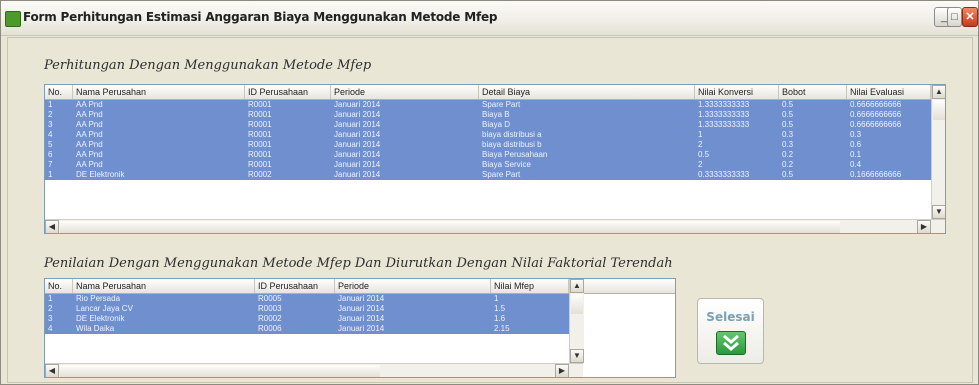 The height and width of the screenshot is (385, 979). What do you see at coordinates (52, 226) in the screenshot?
I see `grid1-scroll-left-icon: ◀` at bounding box center [52, 226].